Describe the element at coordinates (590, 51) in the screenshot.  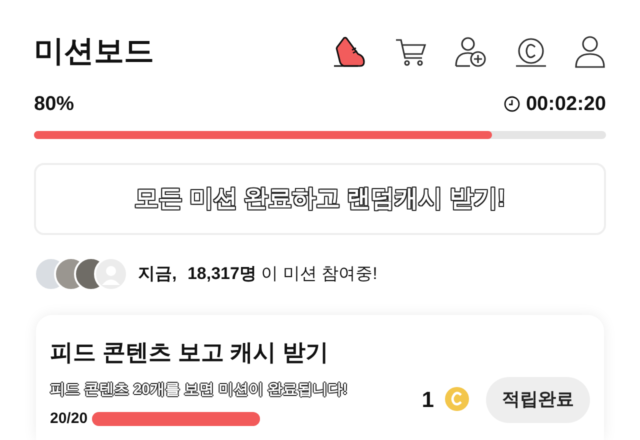
I see `user-icon` at that location.